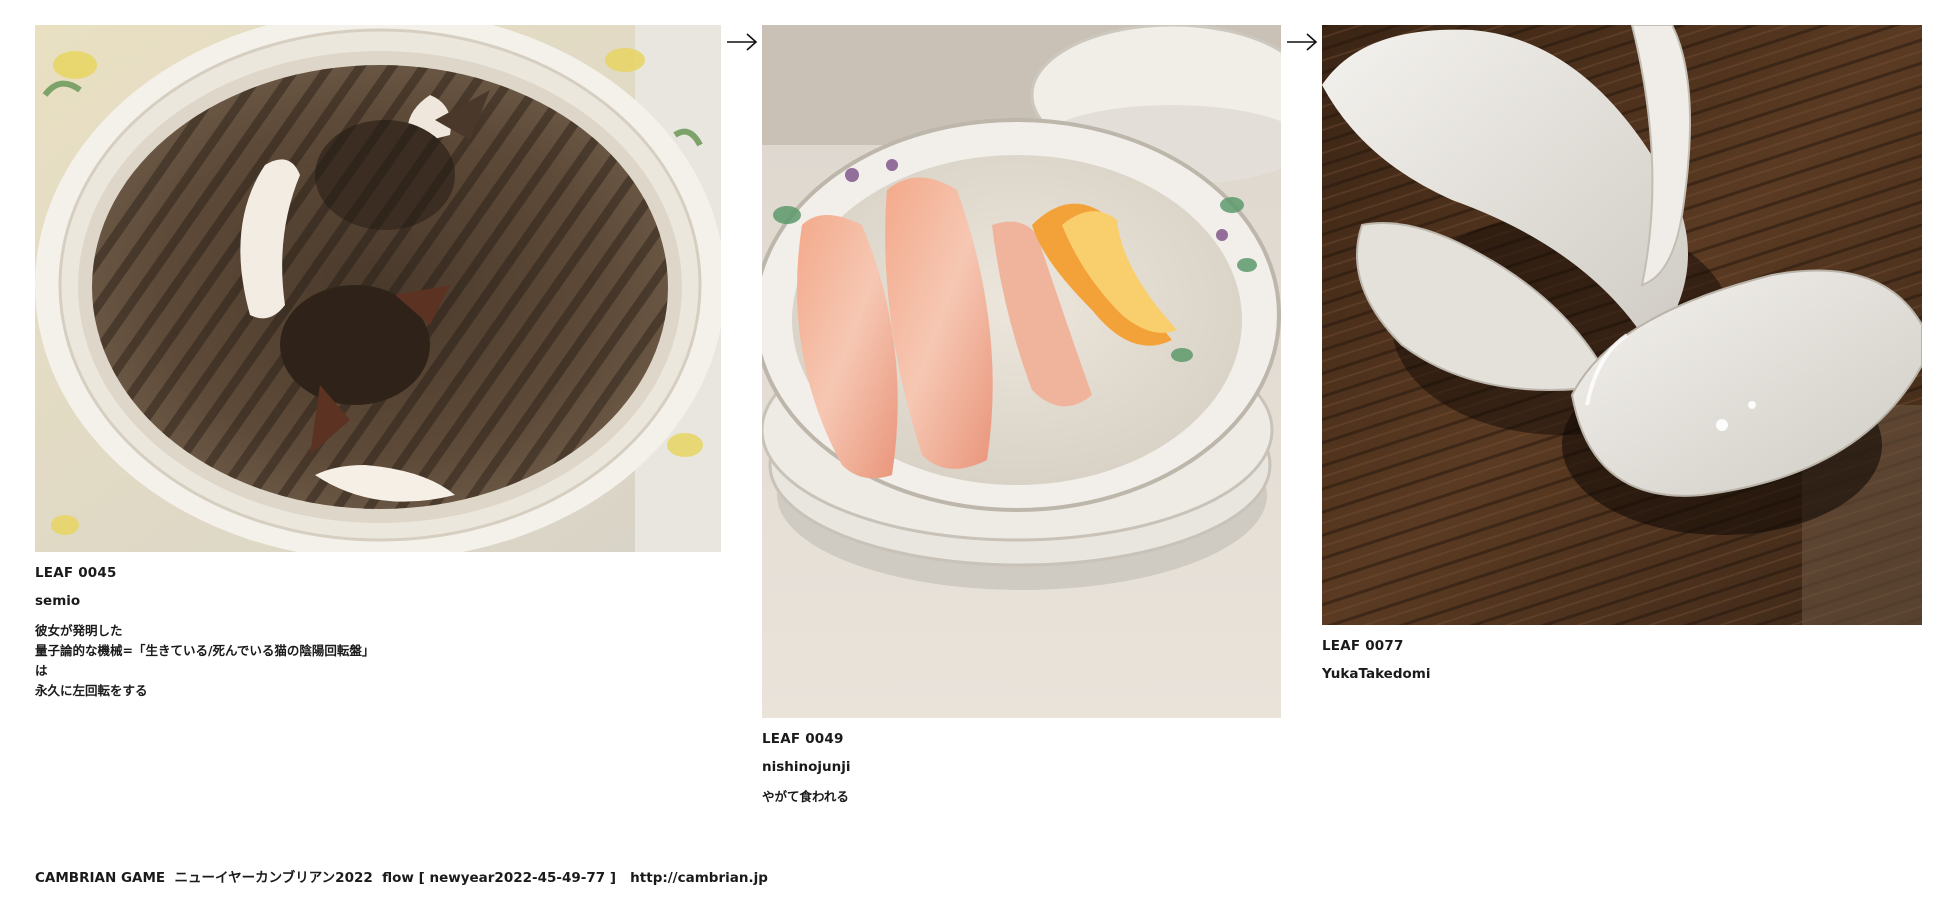 The image size is (1956, 900). Describe the element at coordinates (1021, 767) in the screenshot. I see `author-name: nishinojunji` at that location.